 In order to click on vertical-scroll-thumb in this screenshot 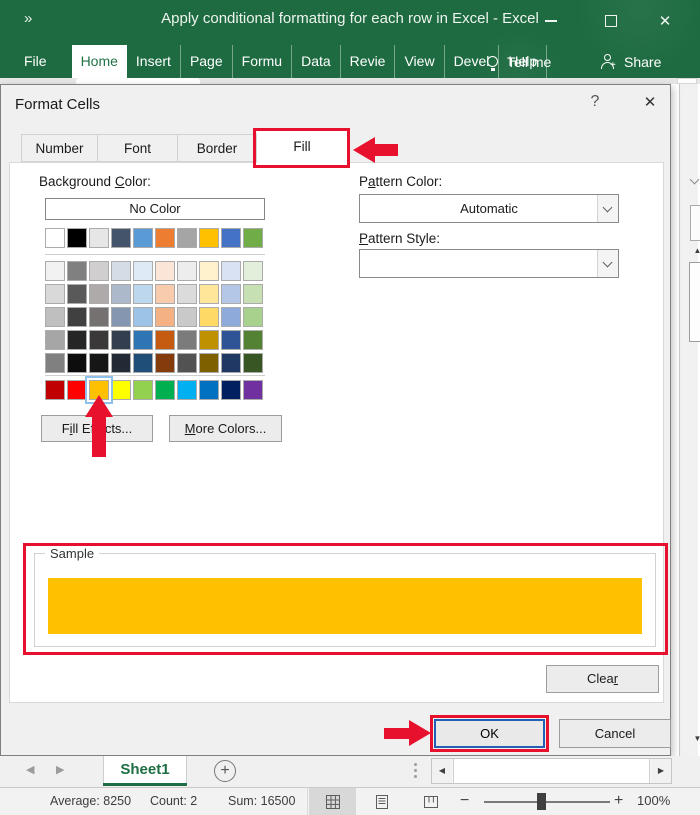, I will do `click(694, 302)`.